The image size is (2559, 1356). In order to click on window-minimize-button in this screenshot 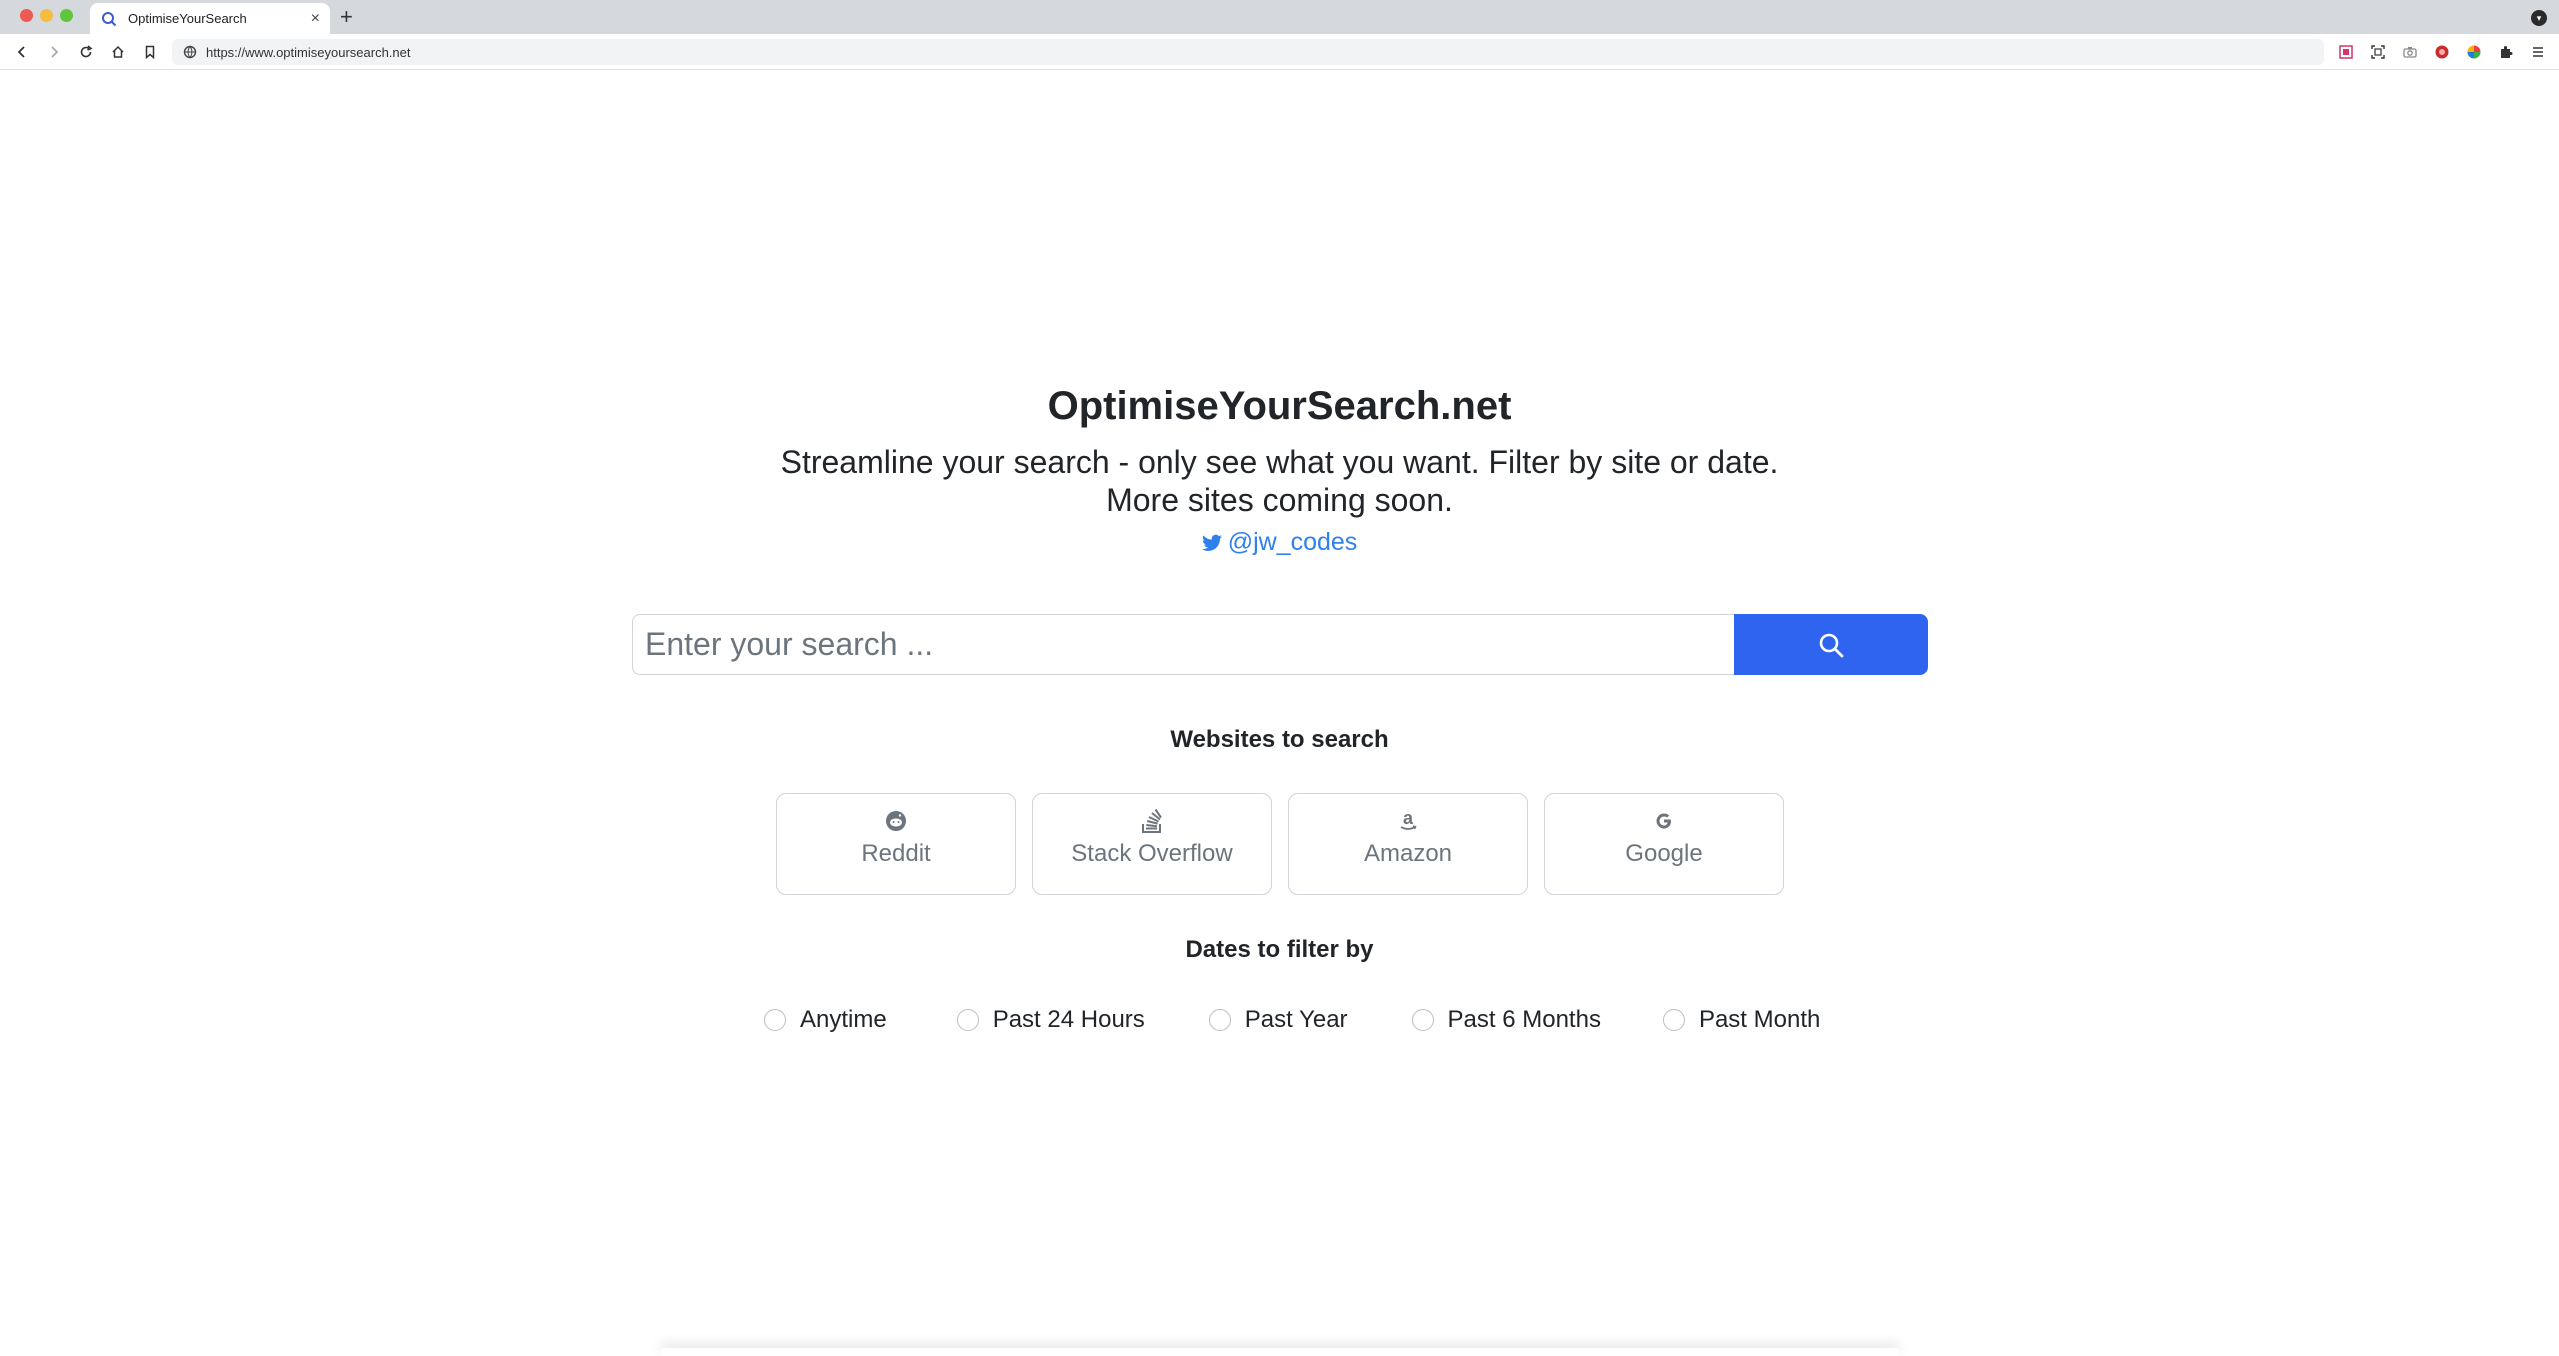, I will do `click(46, 15)`.